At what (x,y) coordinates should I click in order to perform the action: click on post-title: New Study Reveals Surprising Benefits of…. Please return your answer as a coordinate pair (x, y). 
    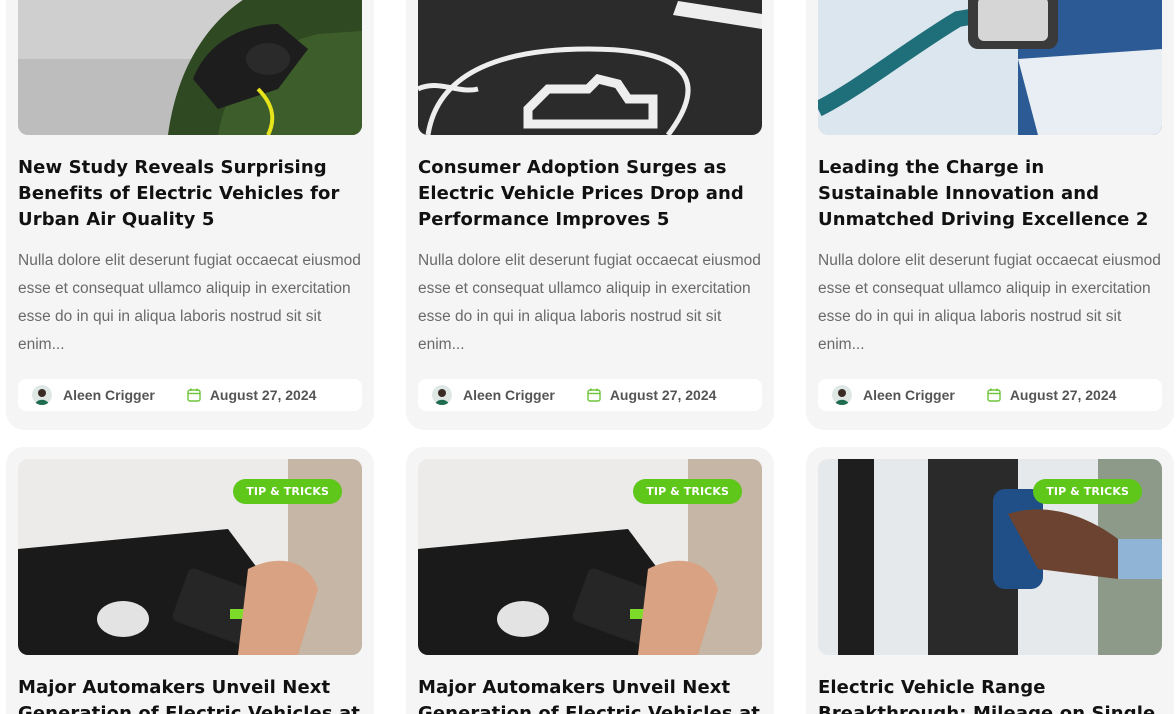
    Looking at the image, I should click on (190, 194).